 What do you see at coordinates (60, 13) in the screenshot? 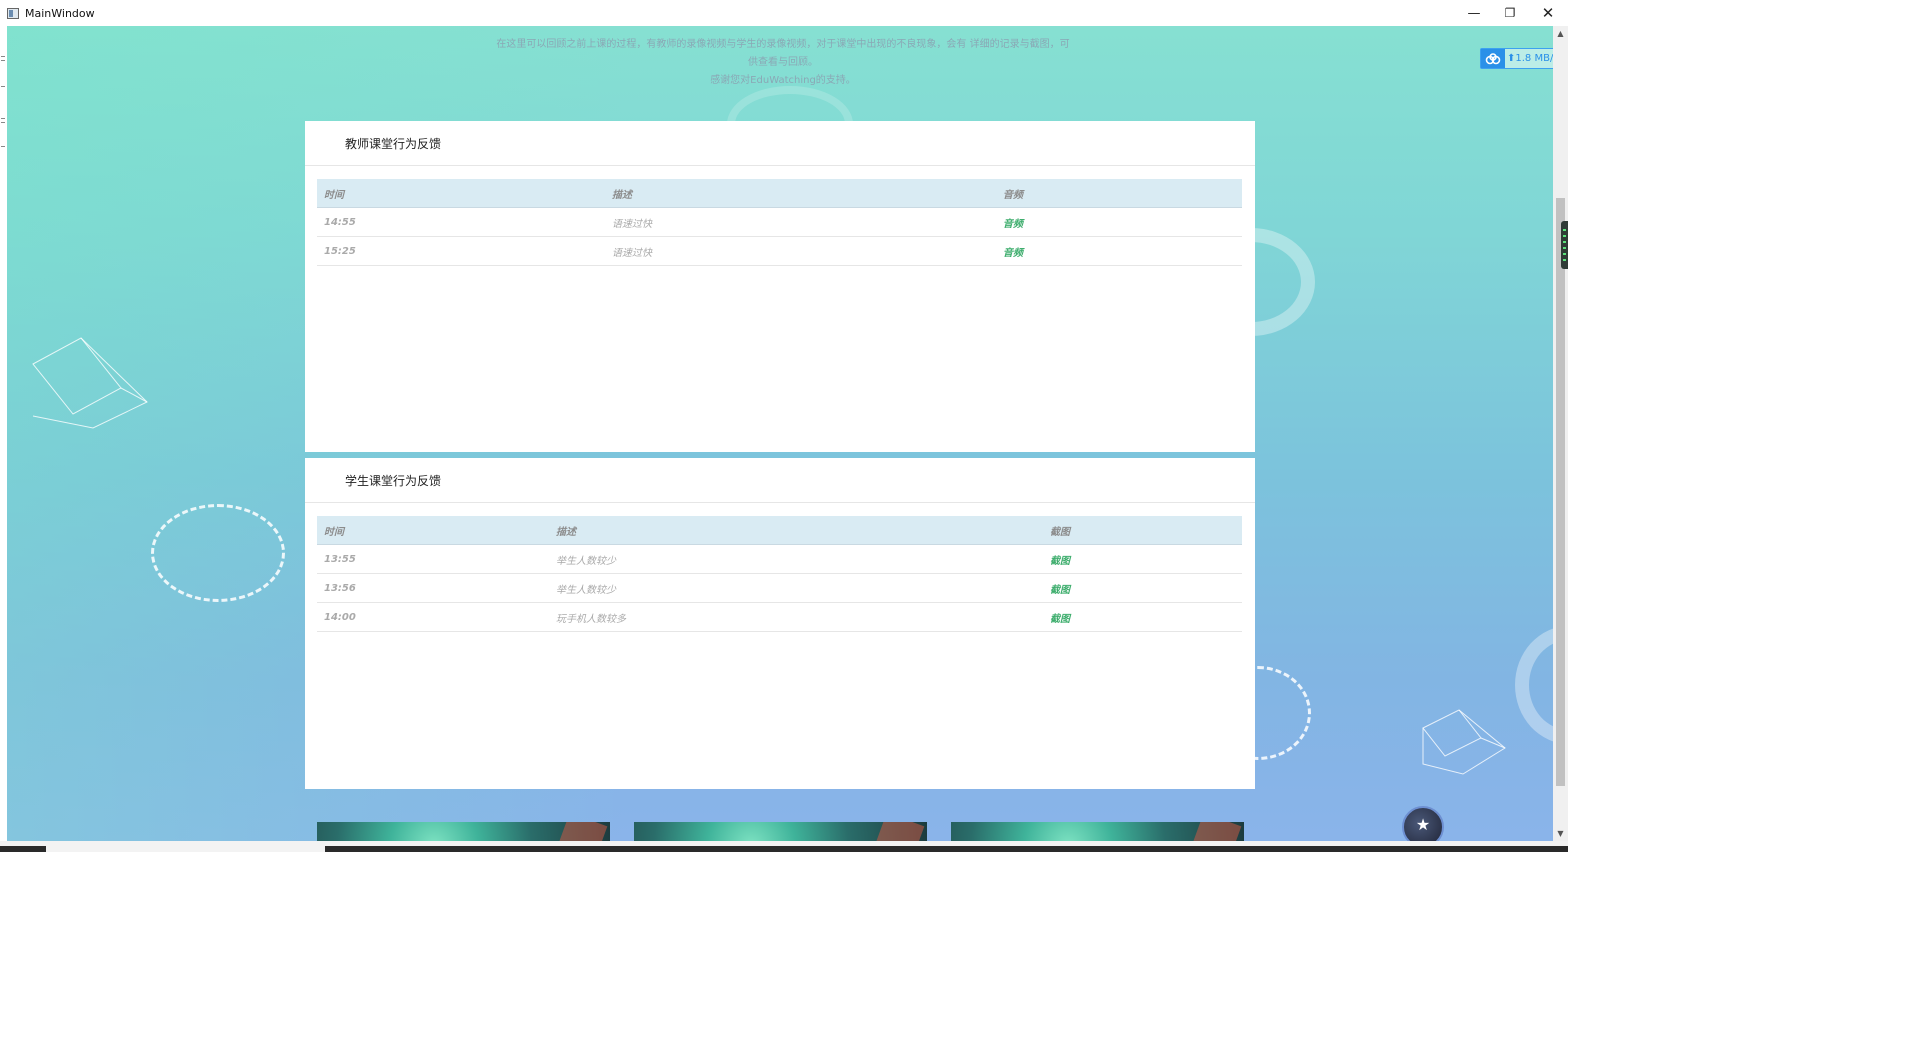
I see `window-title: MainWindow` at bounding box center [60, 13].